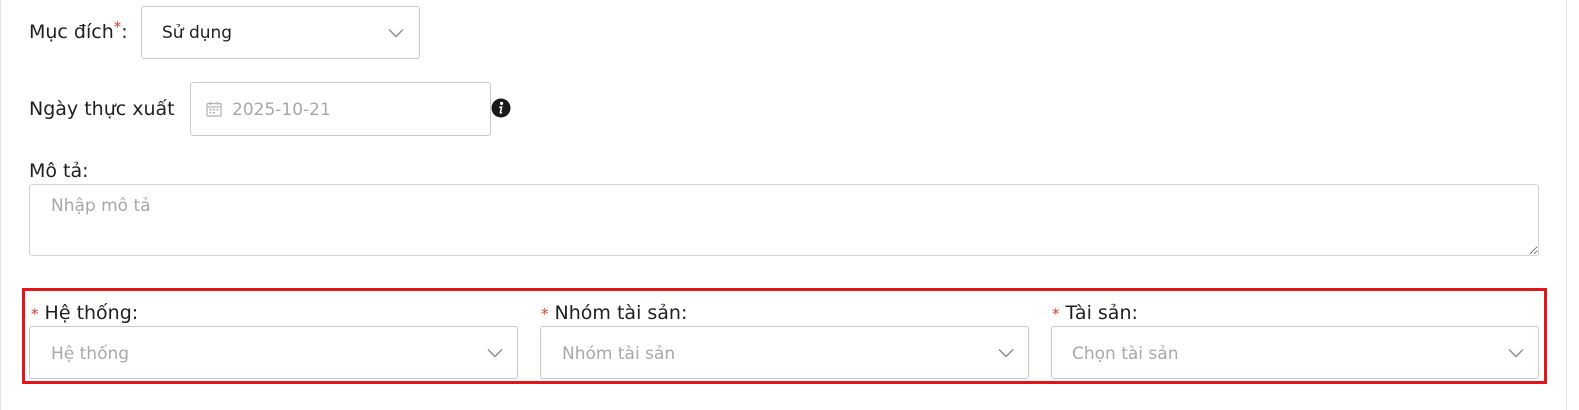 This screenshot has width=1579, height=410. What do you see at coordinates (621, 313) in the screenshot?
I see `asset-group-label-text: Nhóm tài sản:` at bounding box center [621, 313].